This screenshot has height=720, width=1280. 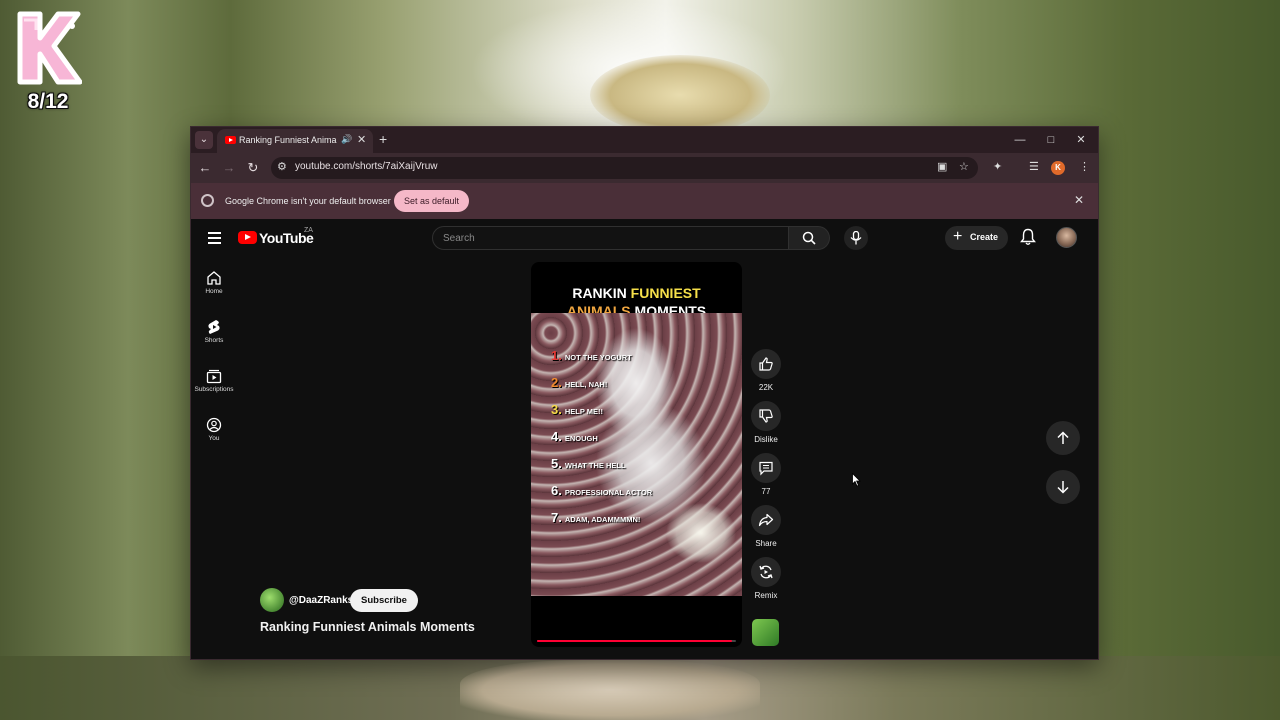 I want to click on like-count: 22K, so click(x=766, y=387).